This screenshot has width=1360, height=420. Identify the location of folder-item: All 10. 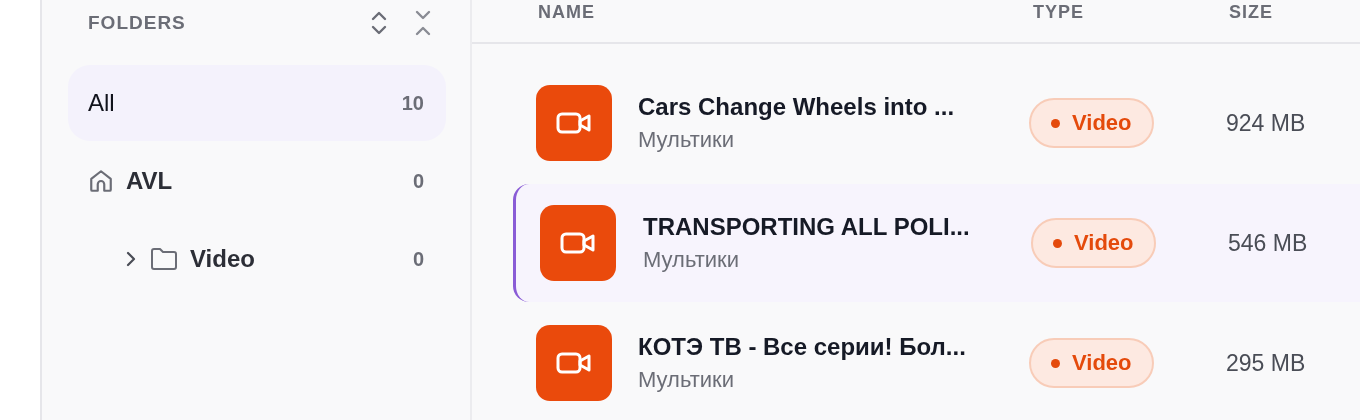
(257, 103).